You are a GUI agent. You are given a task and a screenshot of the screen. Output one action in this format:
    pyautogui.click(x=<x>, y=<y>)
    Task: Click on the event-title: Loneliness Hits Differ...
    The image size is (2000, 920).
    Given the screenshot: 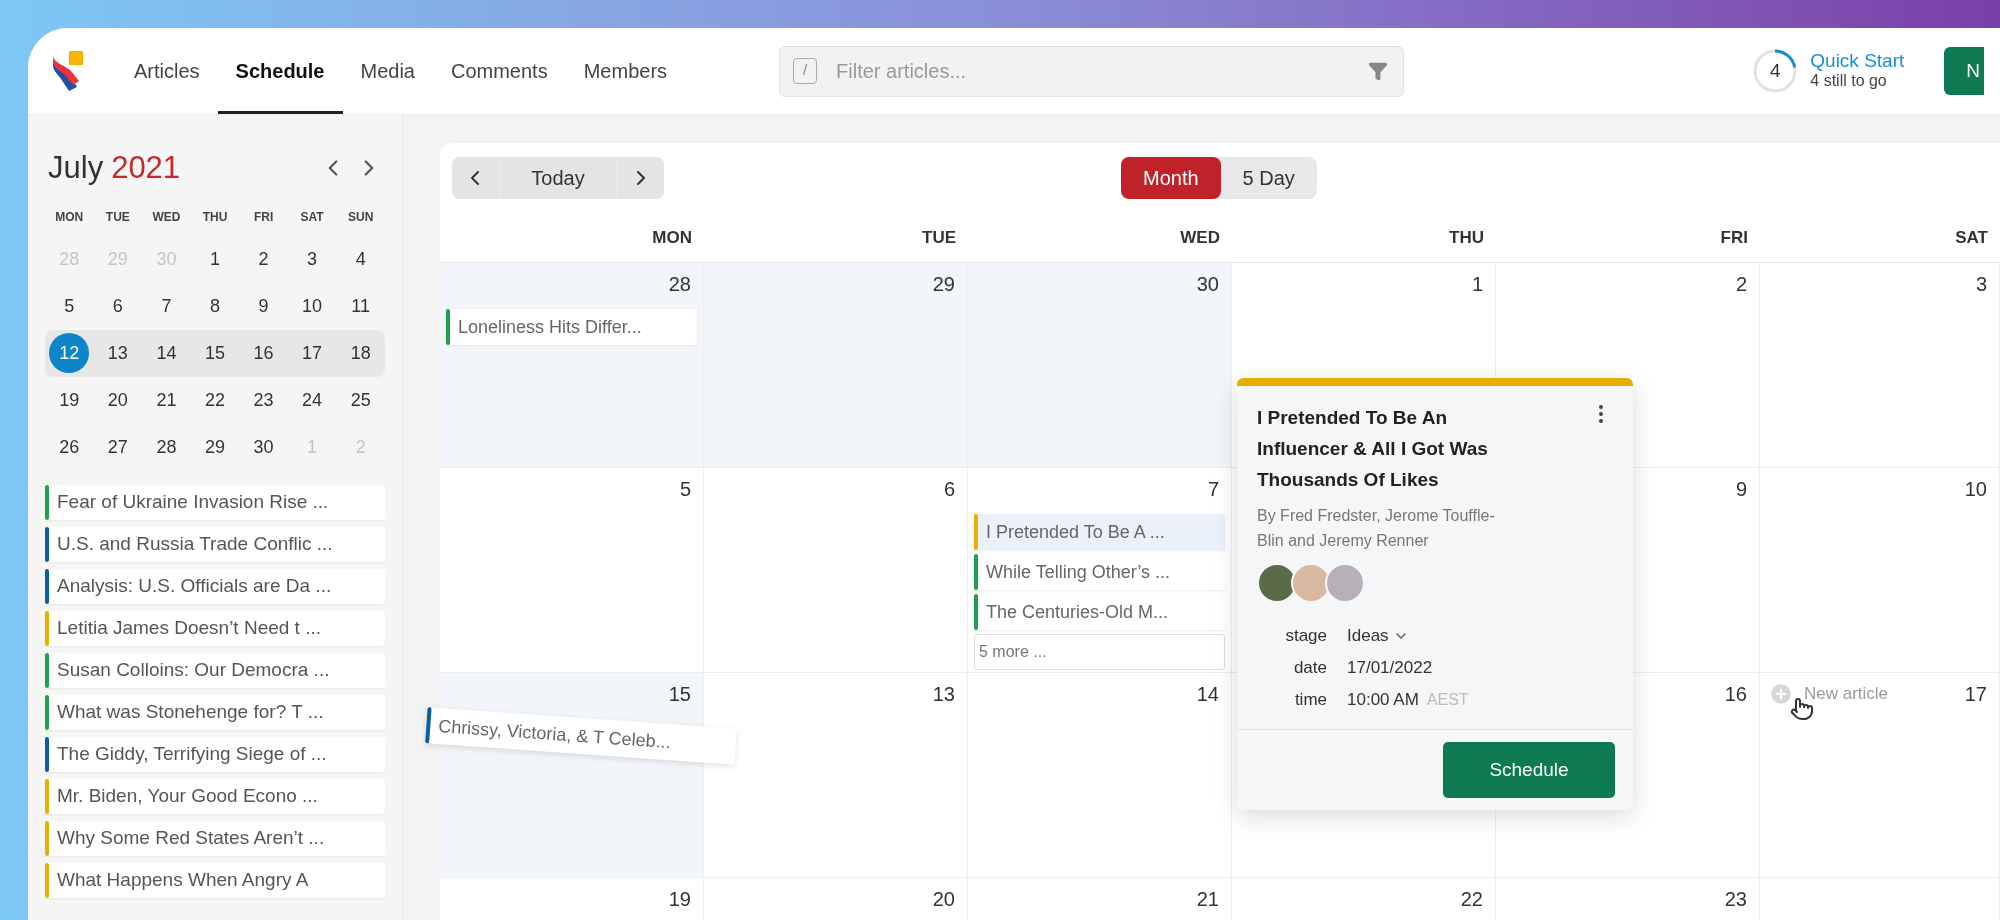 What is the action you would take?
    pyautogui.click(x=550, y=327)
    